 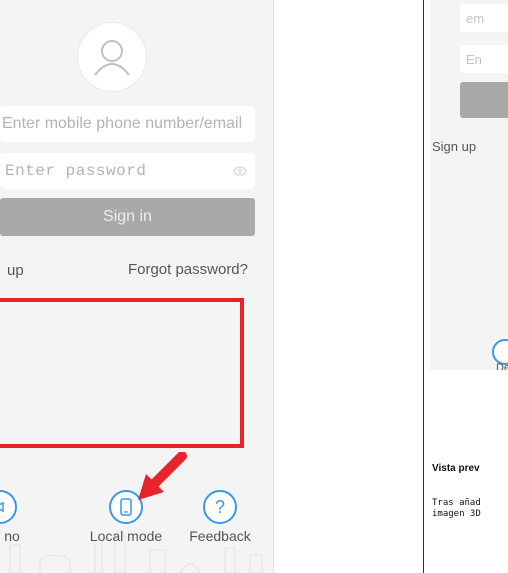 I want to click on frame-border, so click(x=423, y=286).